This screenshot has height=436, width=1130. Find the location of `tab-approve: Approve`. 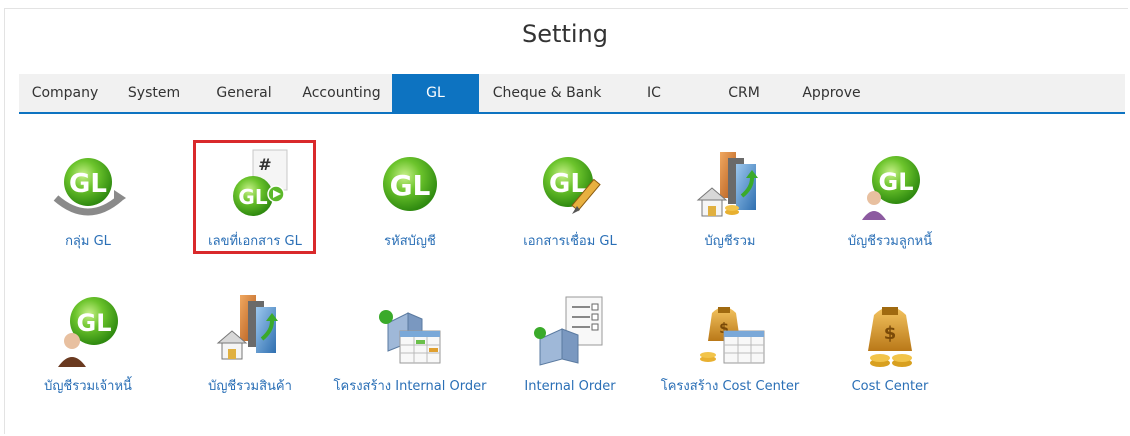

tab-approve: Approve is located at coordinates (831, 93).